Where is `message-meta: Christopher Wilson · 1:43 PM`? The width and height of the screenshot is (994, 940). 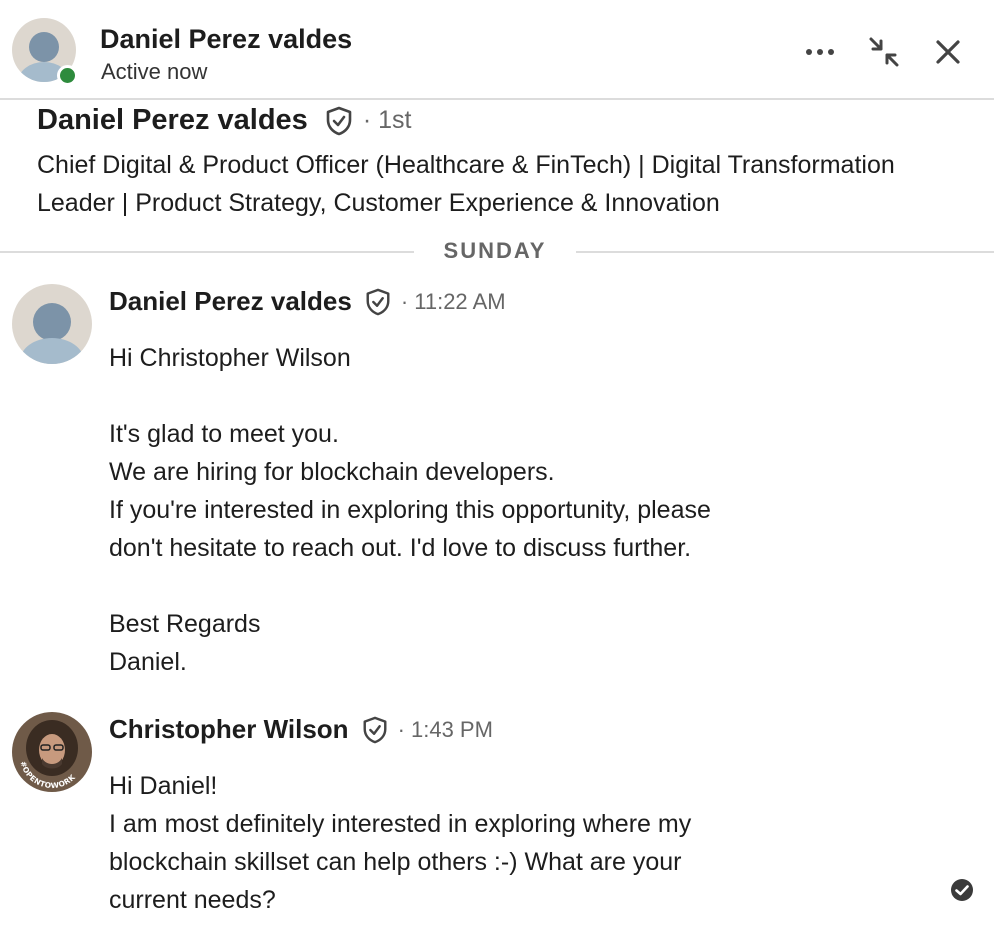 message-meta: Christopher Wilson · 1:43 PM is located at coordinates (301, 729).